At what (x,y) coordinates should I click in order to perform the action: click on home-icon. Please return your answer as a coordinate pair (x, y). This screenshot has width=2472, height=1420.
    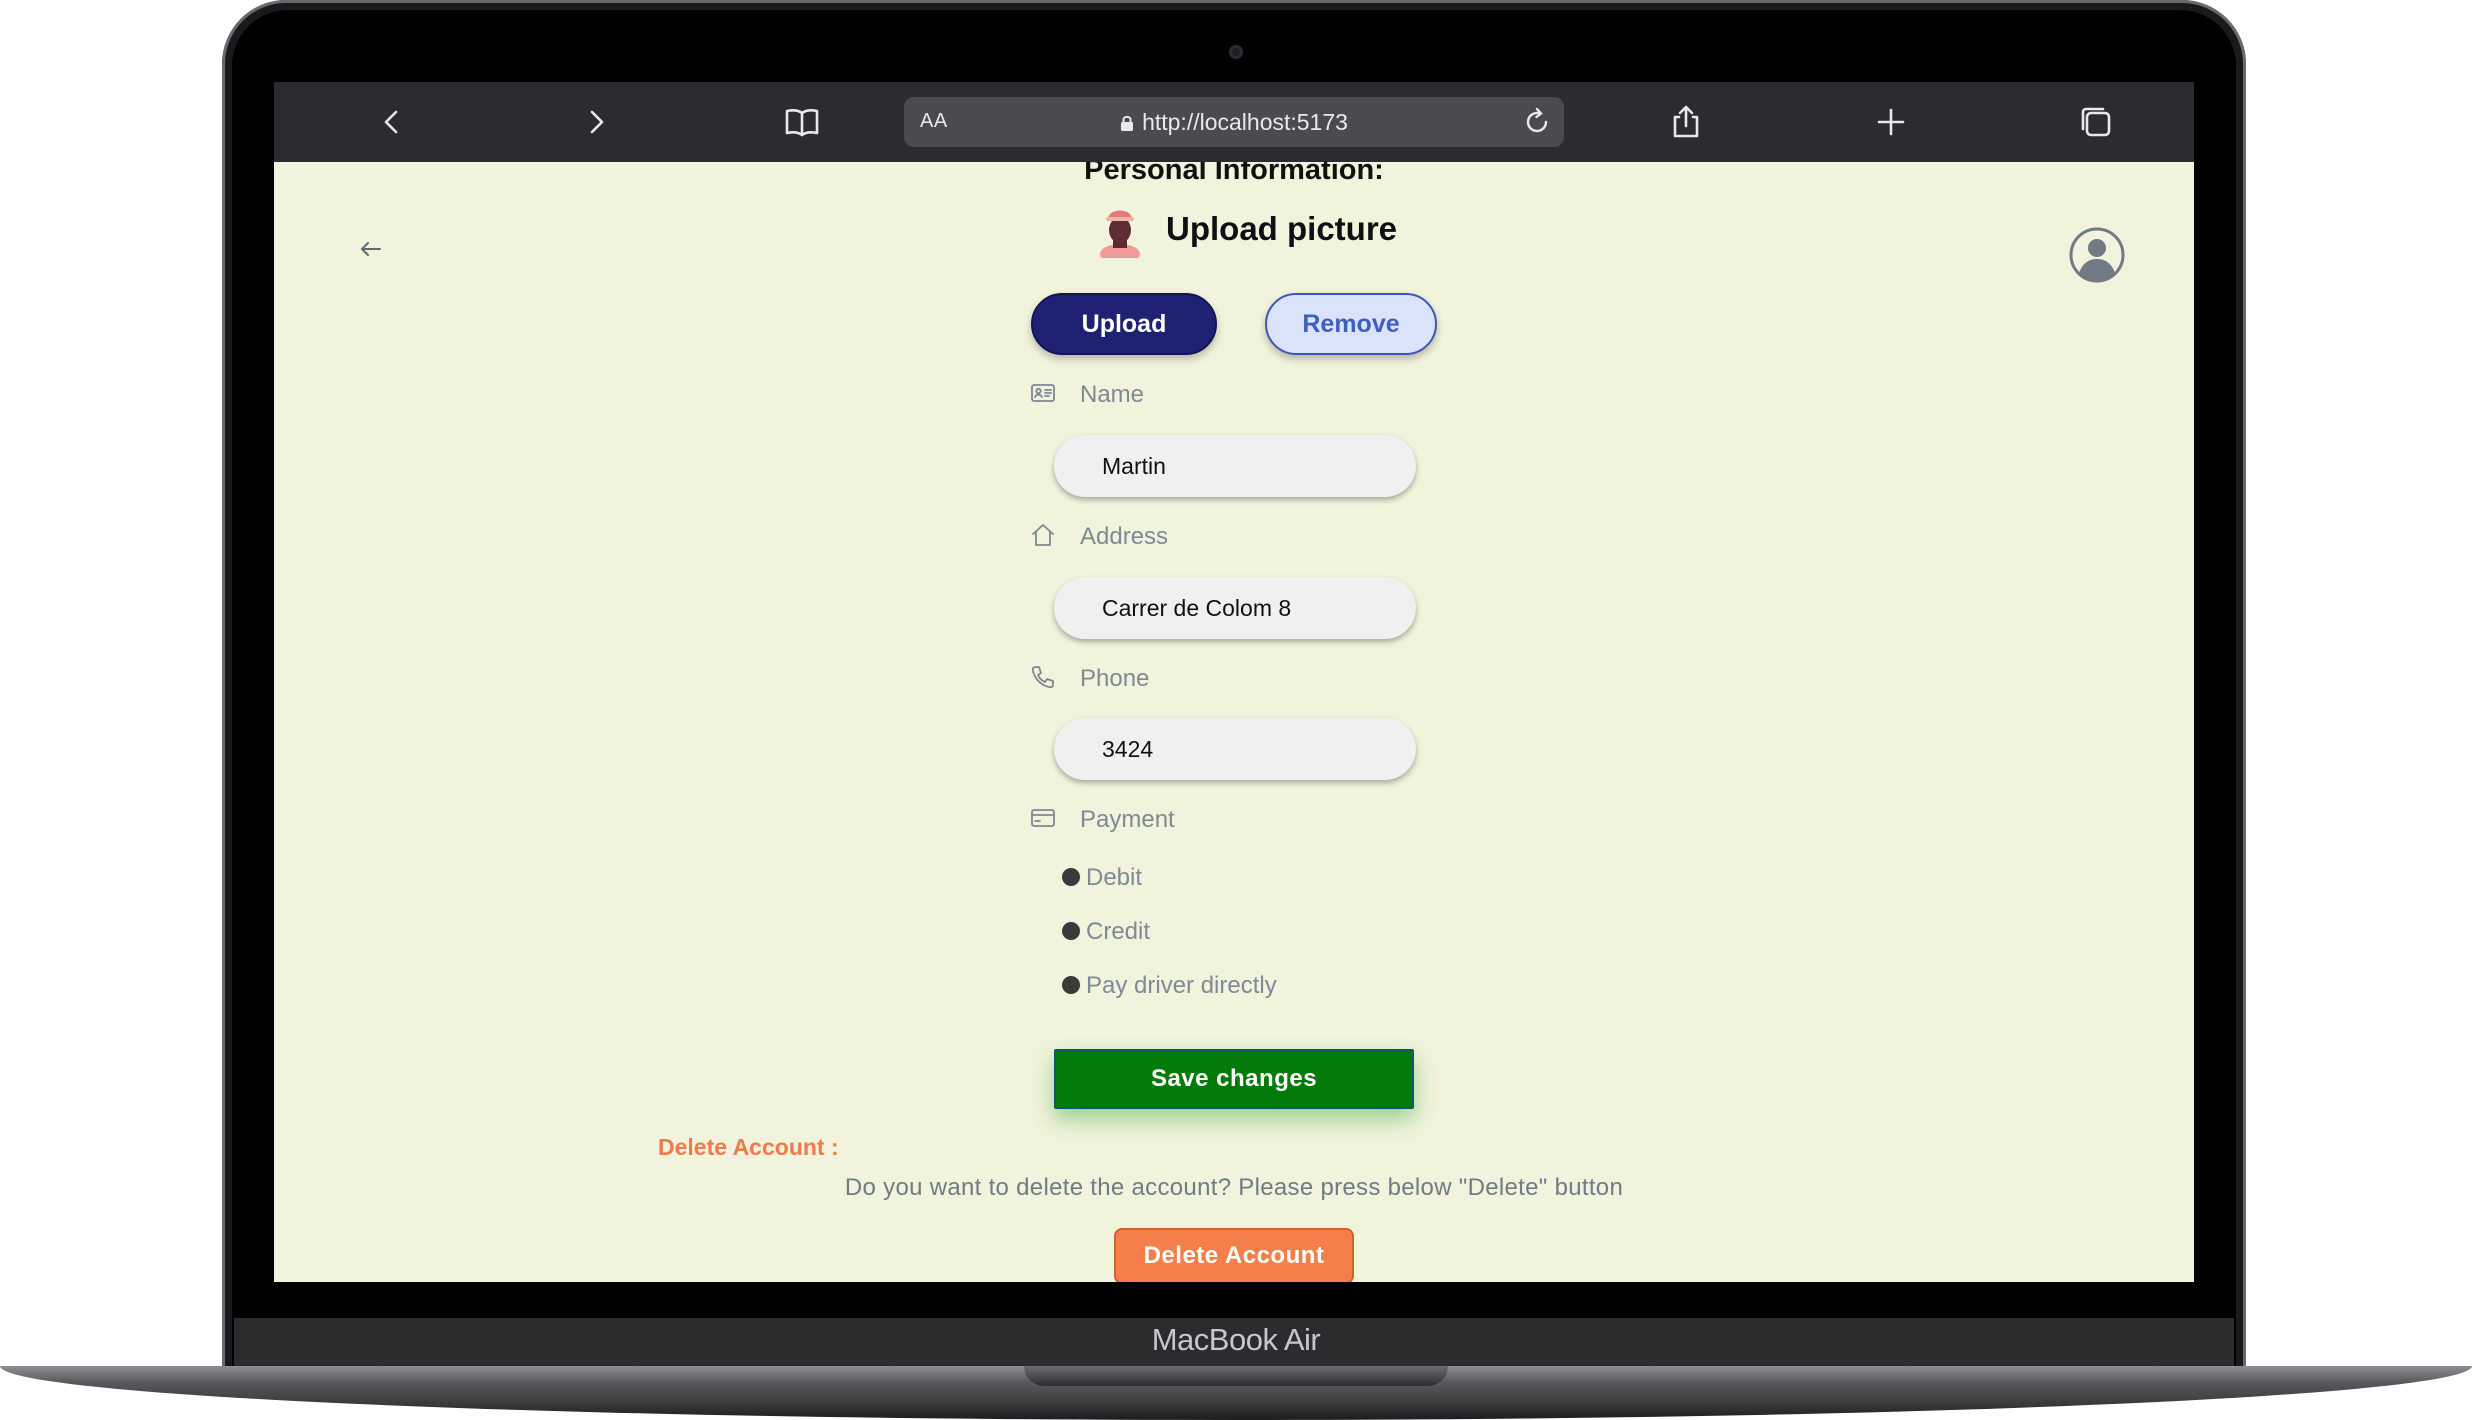
    Looking at the image, I should click on (1043, 535).